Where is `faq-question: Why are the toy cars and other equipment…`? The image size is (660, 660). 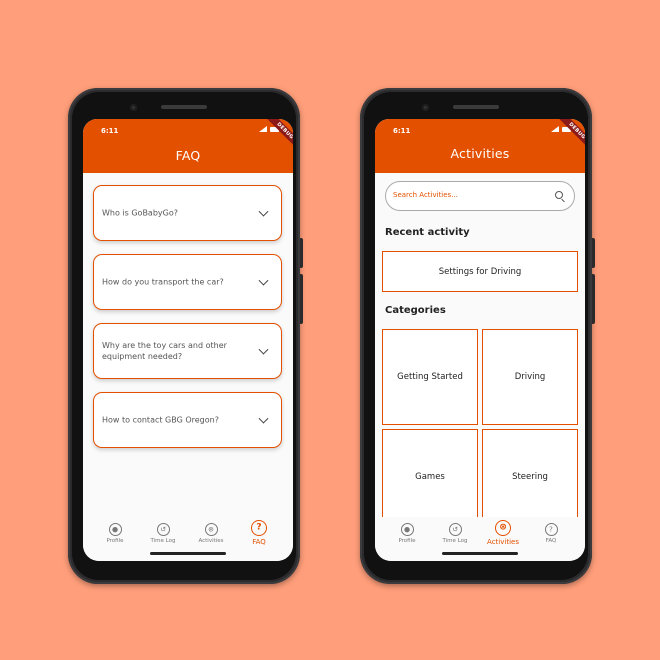 faq-question: Why are the toy cars and other equipment… is located at coordinates (164, 351).